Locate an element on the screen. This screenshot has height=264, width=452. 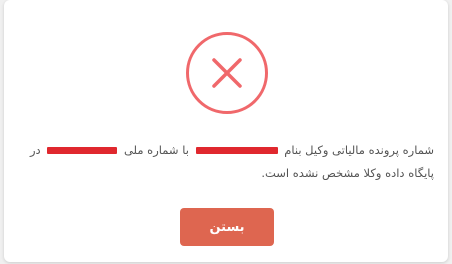
error-x-circle-icon is located at coordinates (227, 73).